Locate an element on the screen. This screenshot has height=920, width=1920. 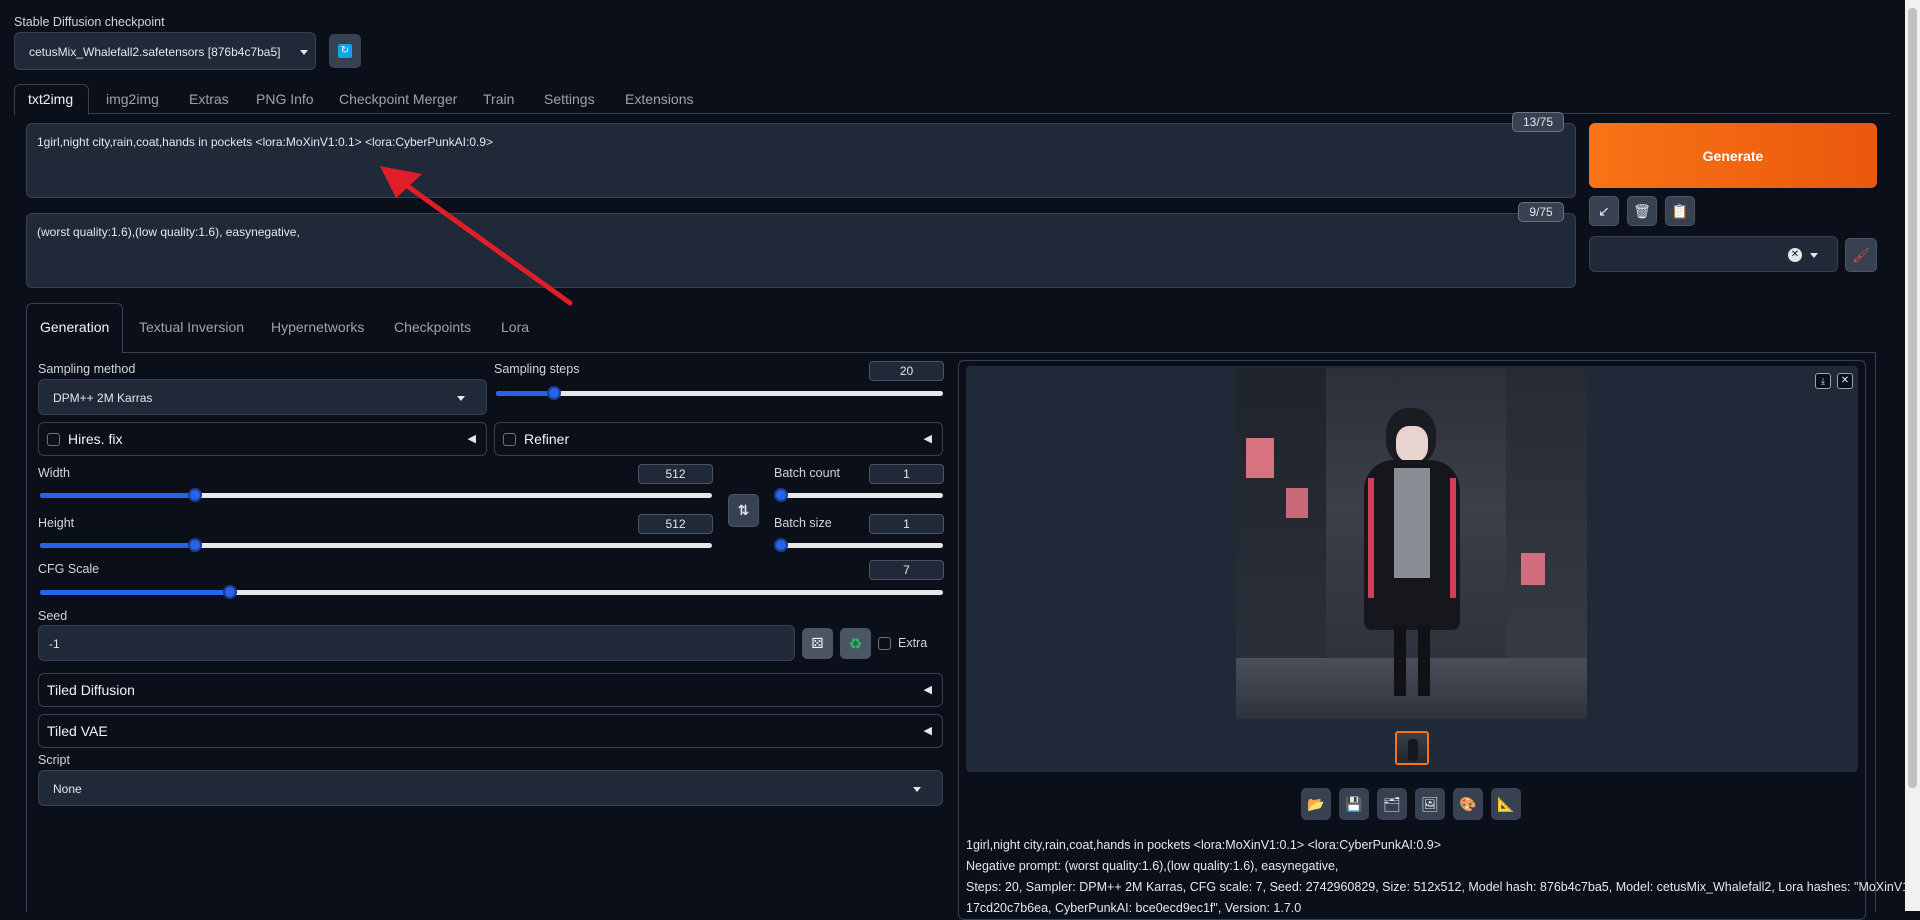
send-to-img2img-button: 🖼 is located at coordinates (1430, 804).